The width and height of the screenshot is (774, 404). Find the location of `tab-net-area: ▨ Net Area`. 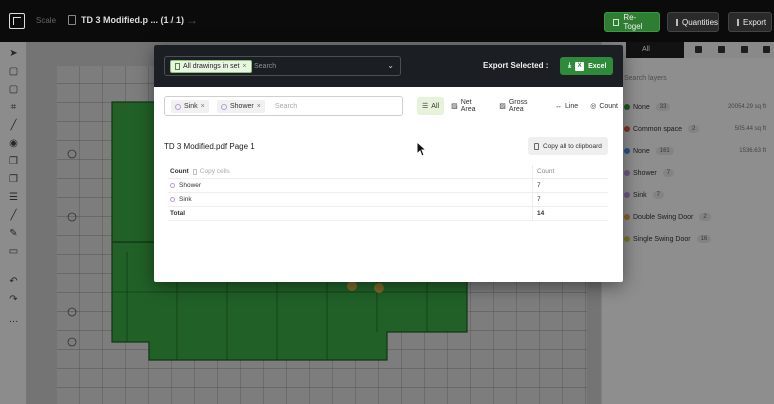

tab-net-area: ▨ Net Area is located at coordinates (469, 106).